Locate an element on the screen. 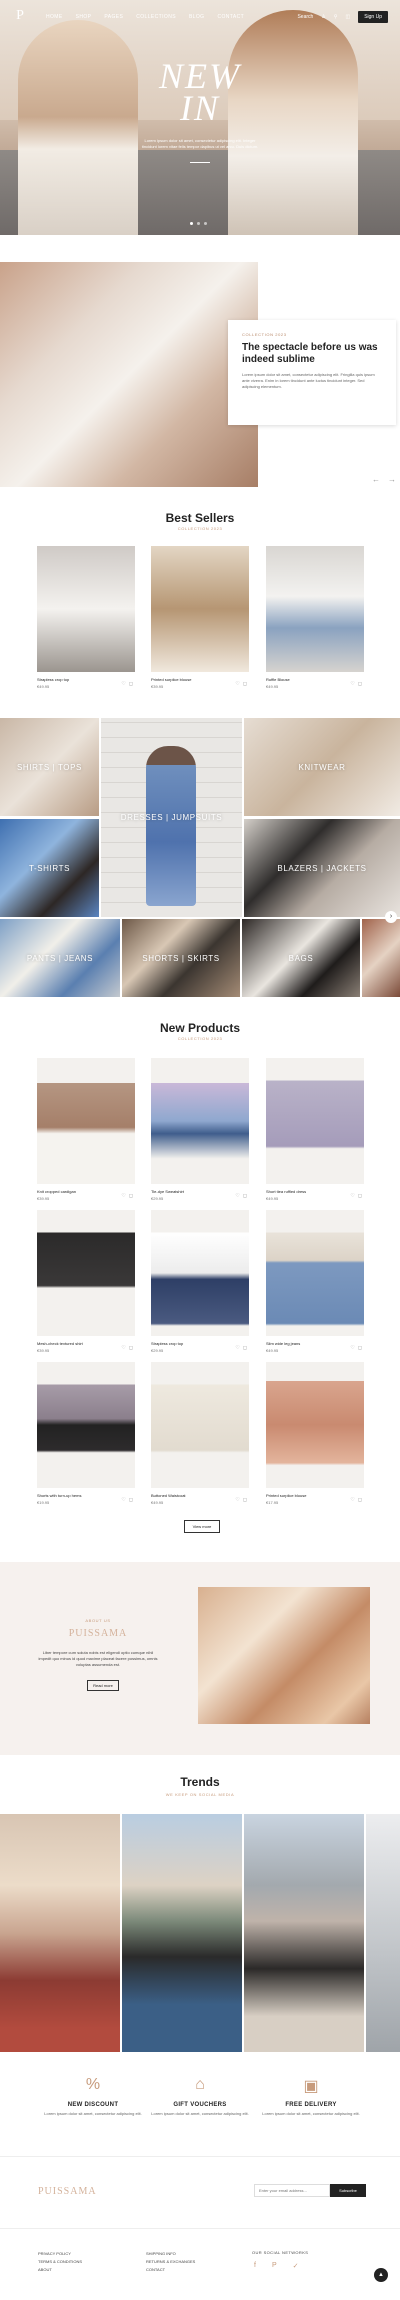 This screenshot has height=2300, width=400. category-tile: BAGS is located at coordinates (301, 958).